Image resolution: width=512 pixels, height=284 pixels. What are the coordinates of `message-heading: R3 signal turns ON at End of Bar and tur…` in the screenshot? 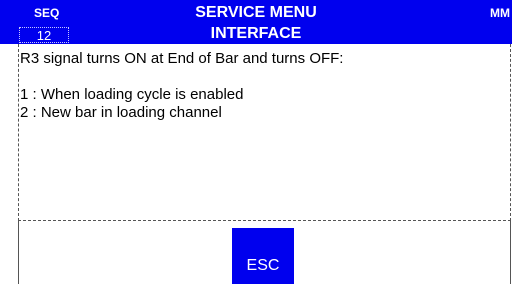 It's located at (182, 58).